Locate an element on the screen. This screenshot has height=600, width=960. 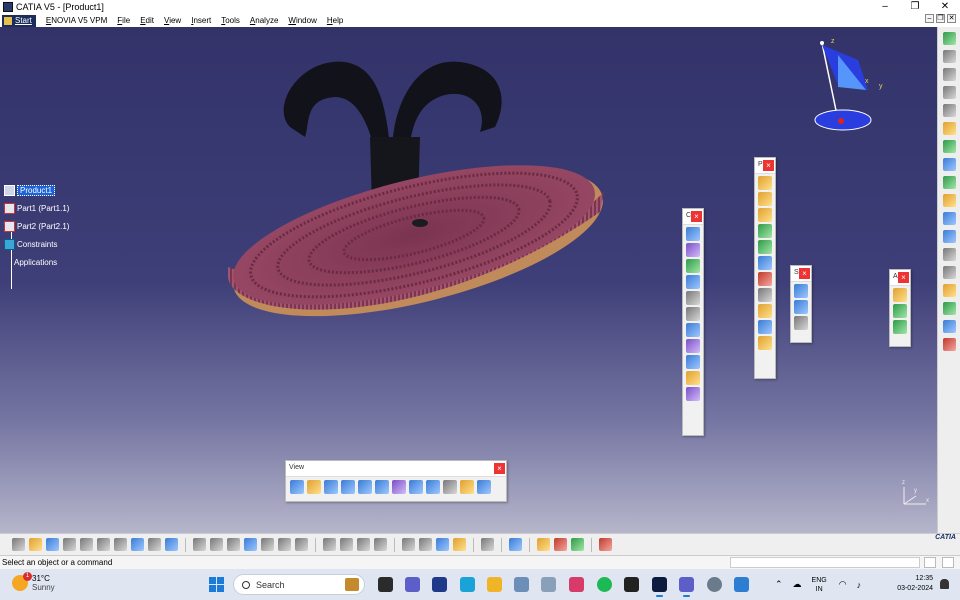
measure-icon is located at coordinates (442, 544).